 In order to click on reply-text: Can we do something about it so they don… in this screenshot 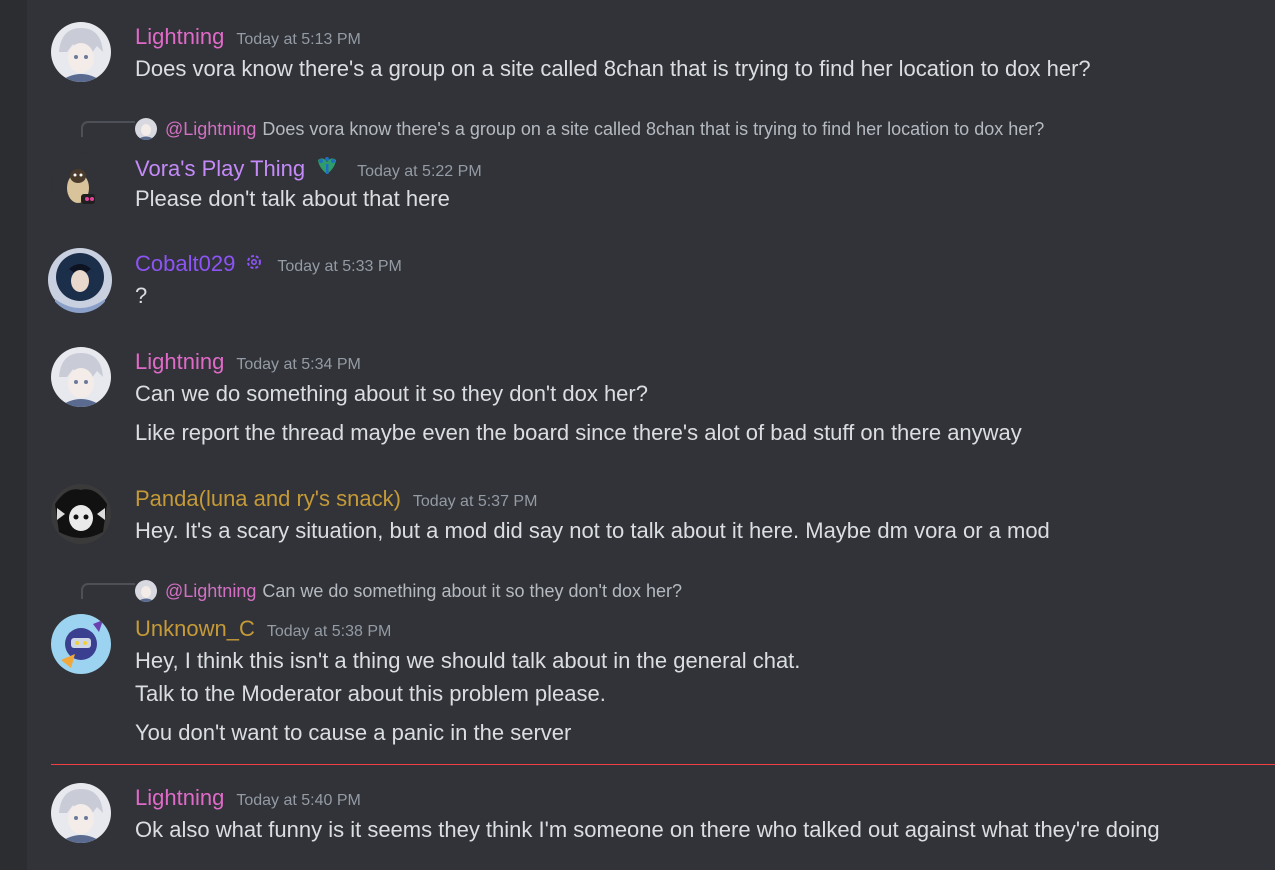, I will do `click(472, 591)`.